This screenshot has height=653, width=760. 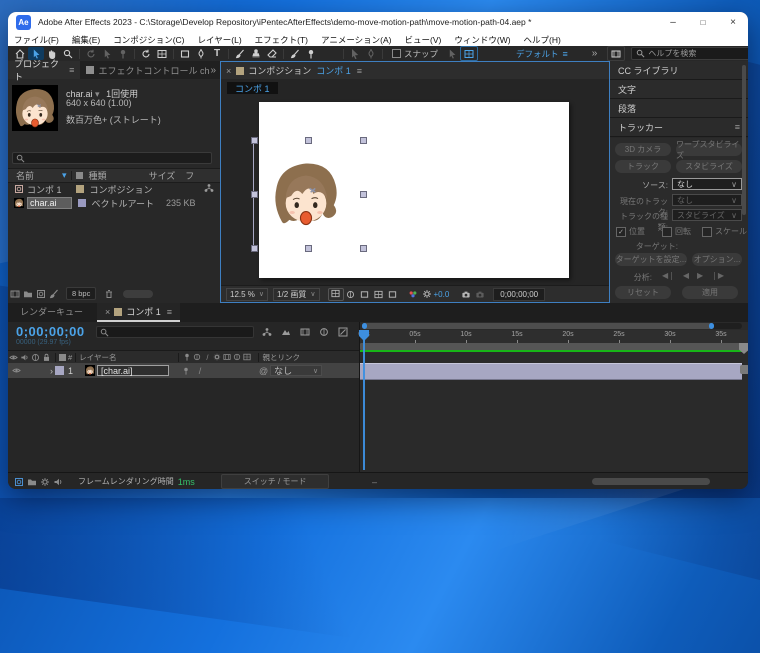 What do you see at coordinates (469, 53) in the screenshot?
I see `snap-grid-icon` at bounding box center [469, 53].